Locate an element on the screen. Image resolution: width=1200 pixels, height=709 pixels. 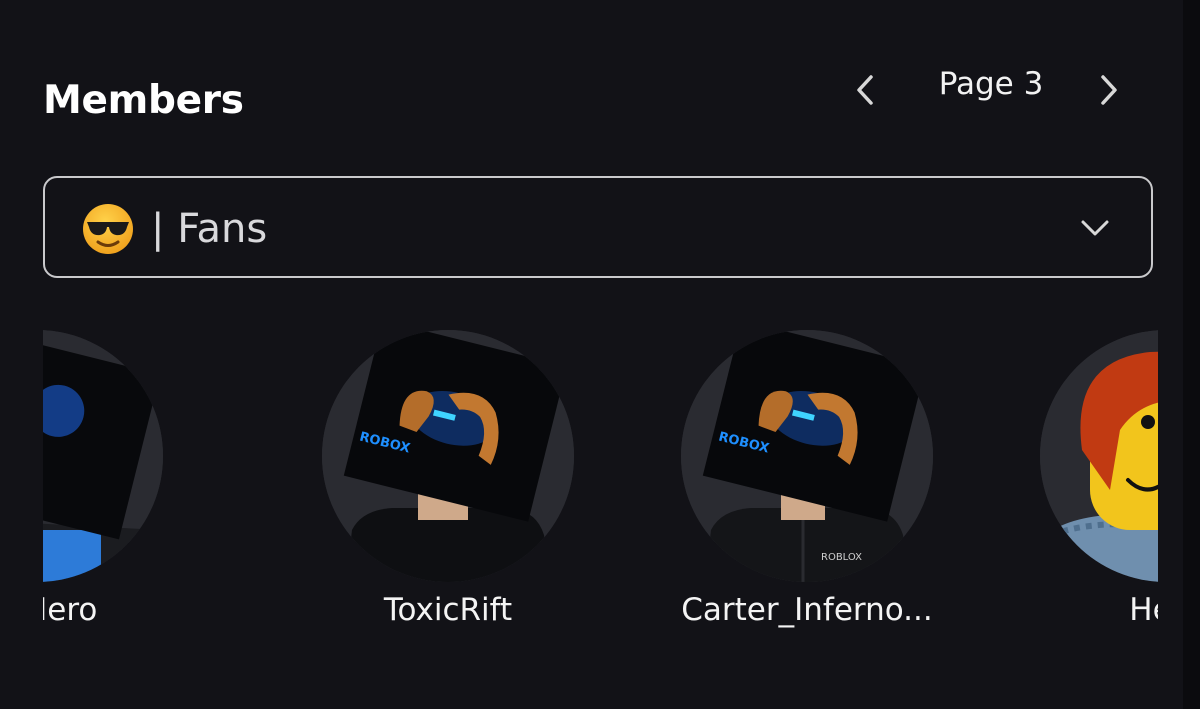
member-name: er_Hero is located at coordinates (70, 610).